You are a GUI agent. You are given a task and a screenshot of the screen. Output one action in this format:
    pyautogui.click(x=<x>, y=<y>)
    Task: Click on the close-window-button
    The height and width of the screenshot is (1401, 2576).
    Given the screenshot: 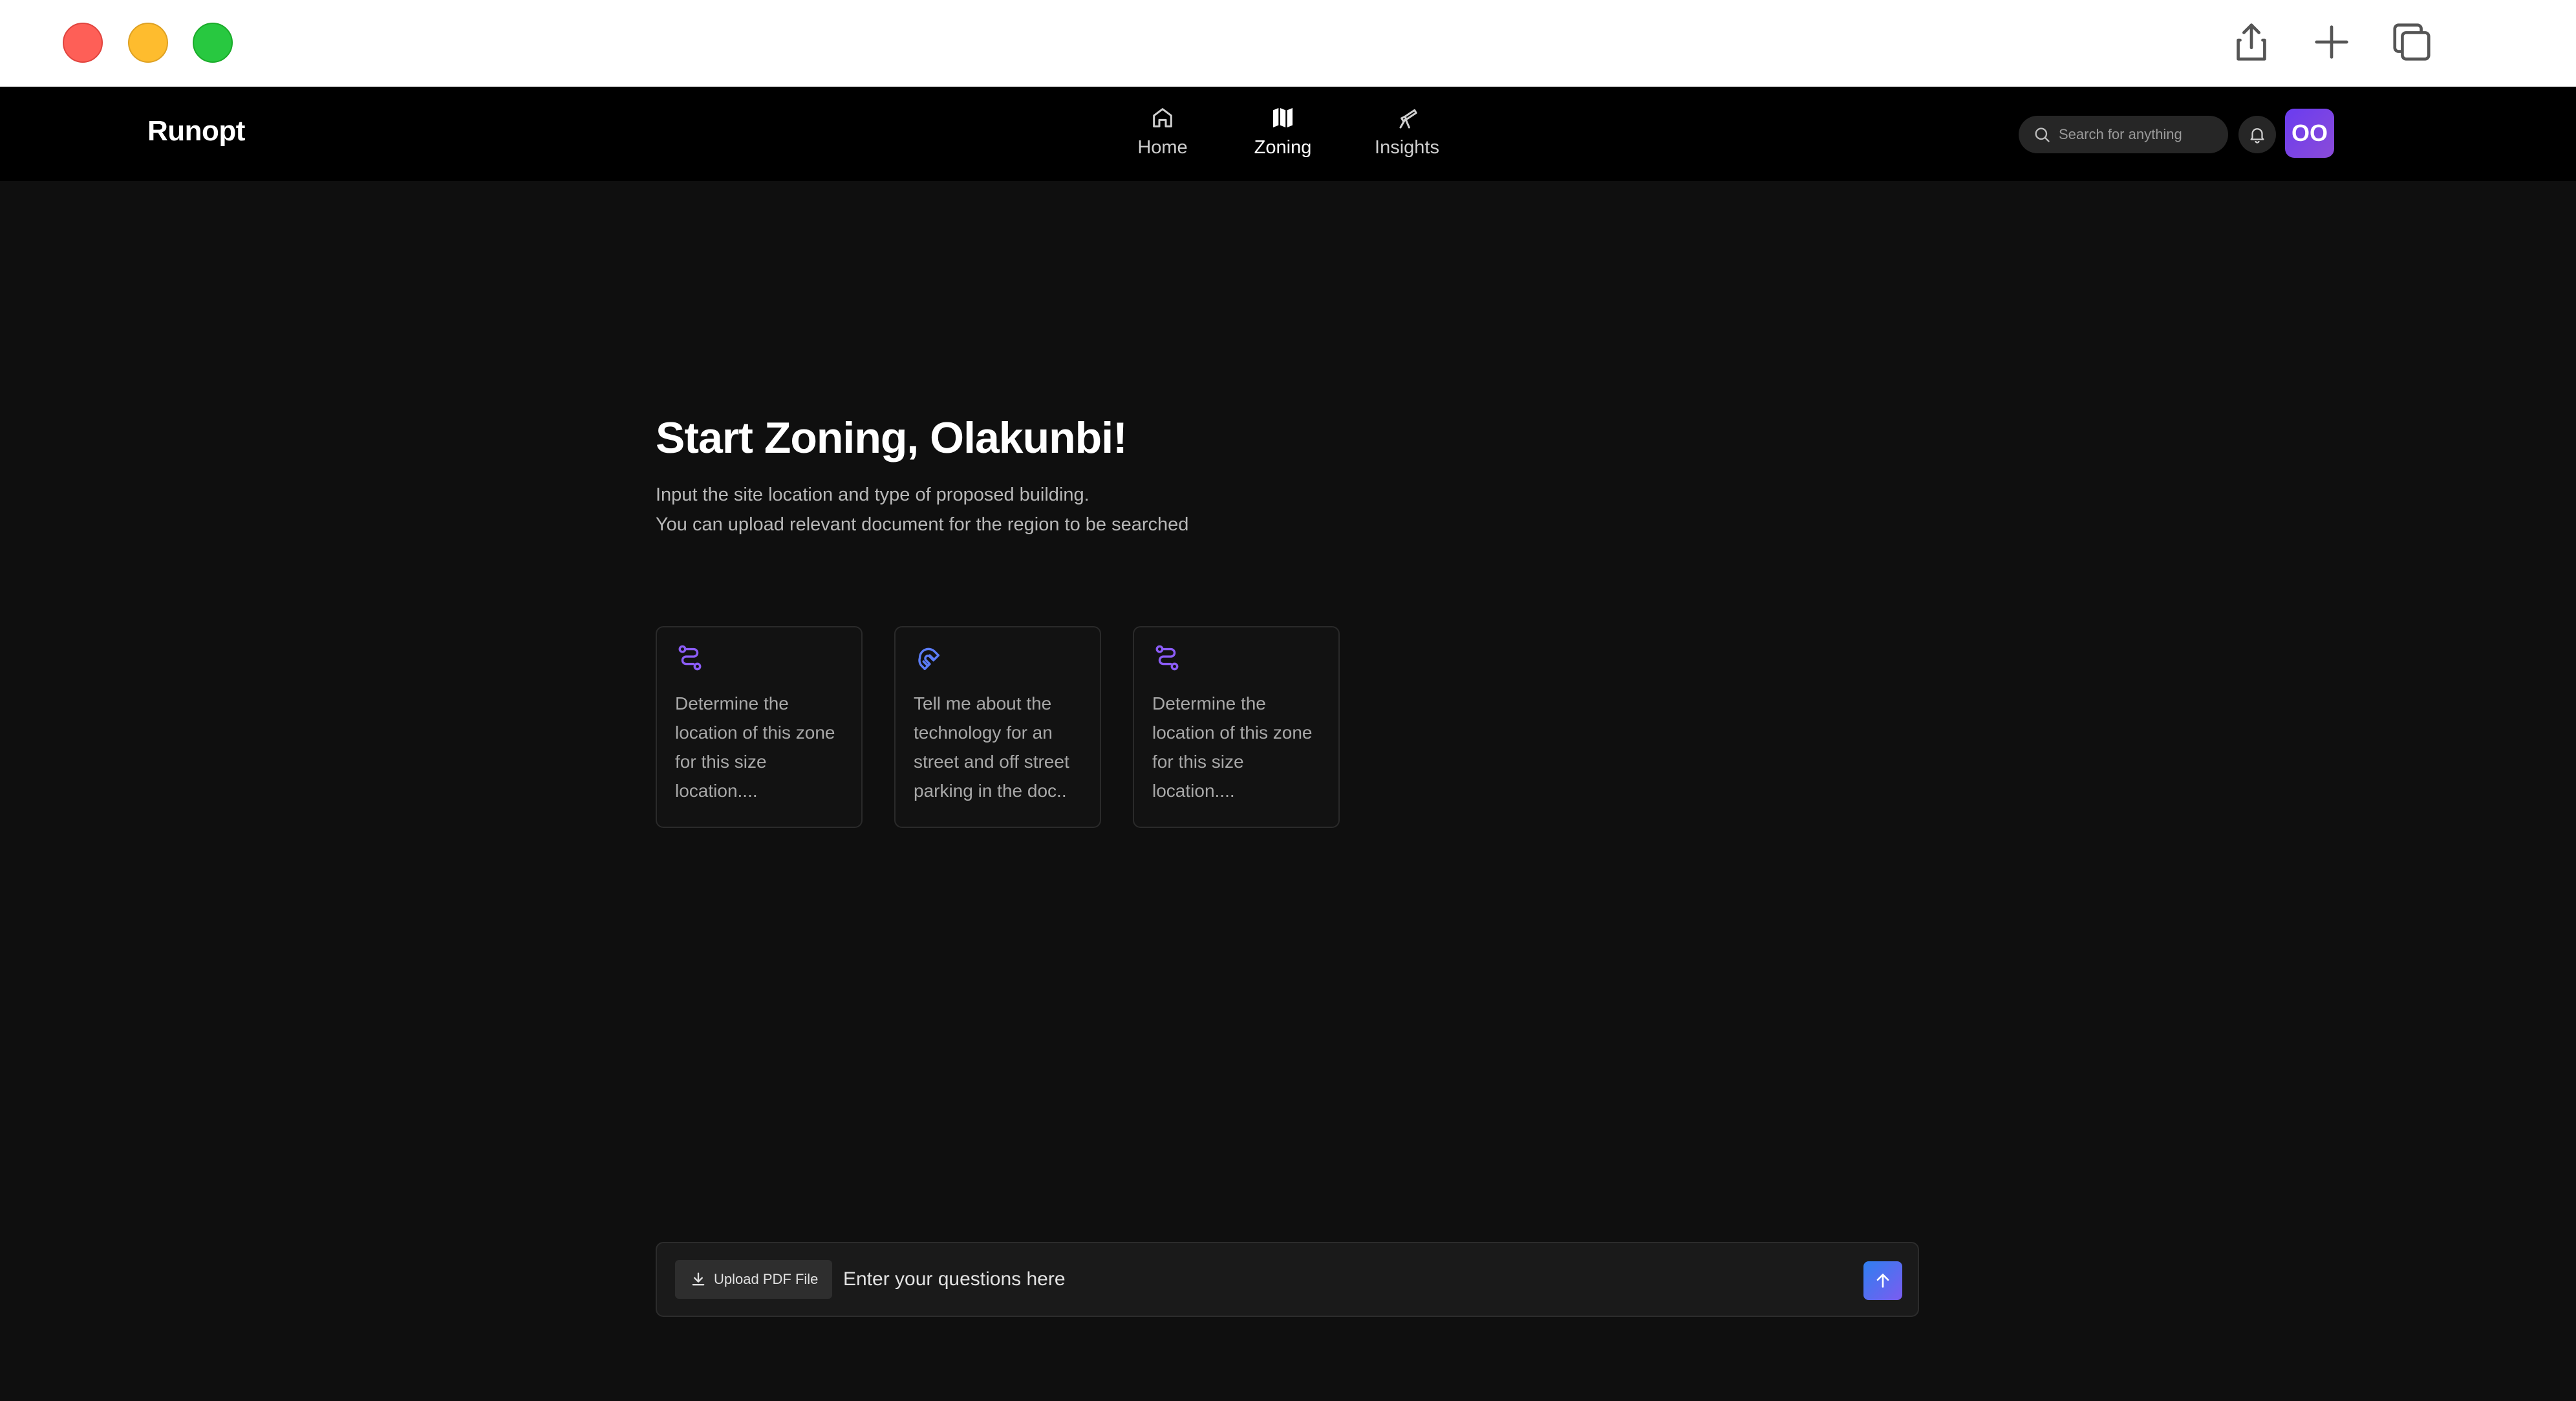 What is the action you would take?
    pyautogui.click(x=83, y=43)
    